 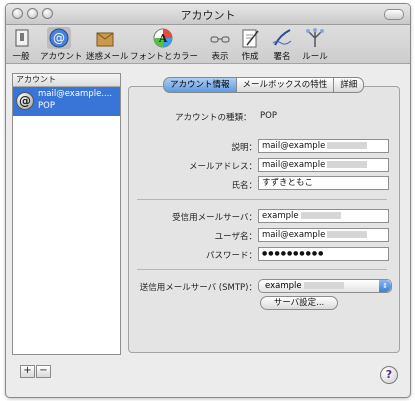 What do you see at coordinates (244, 148) in the screenshot?
I see `description-label: 説明：` at bounding box center [244, 148].